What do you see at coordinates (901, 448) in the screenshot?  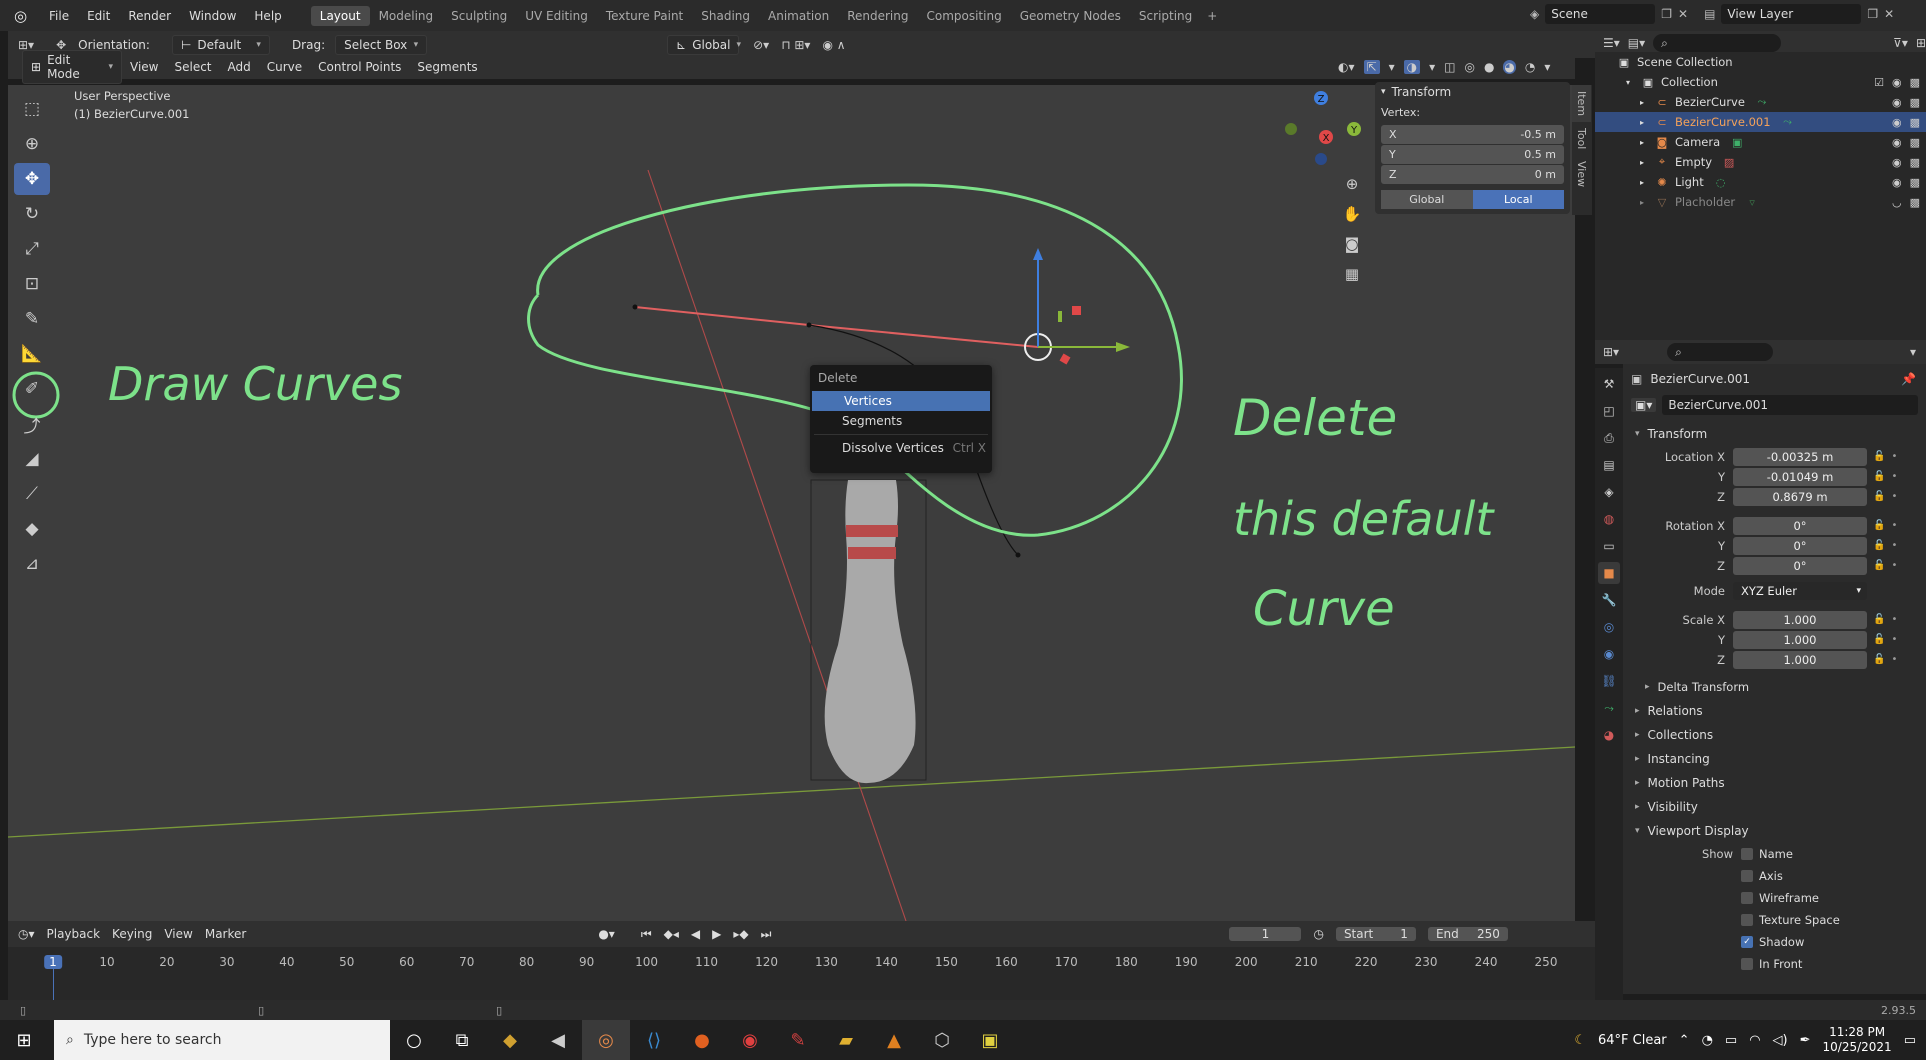 I see `menu-item-dissolve-vertices: Dissolve Vertices Ctrl X` at bounding box center [901, 448].